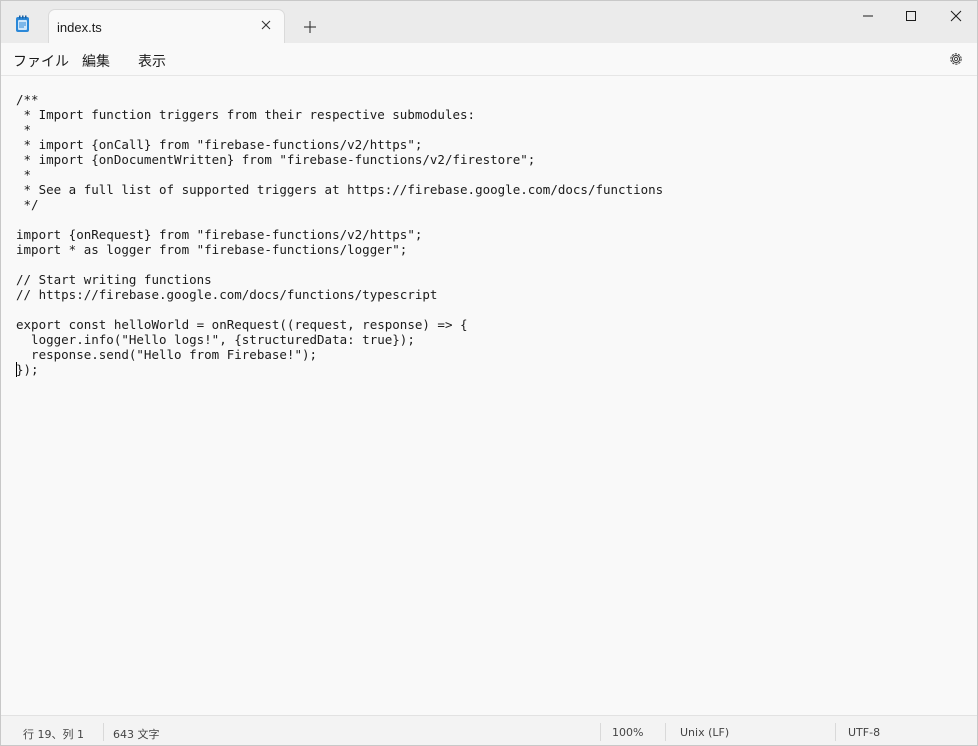  I want to click on encoding: UTF-8, so click(864, 732).